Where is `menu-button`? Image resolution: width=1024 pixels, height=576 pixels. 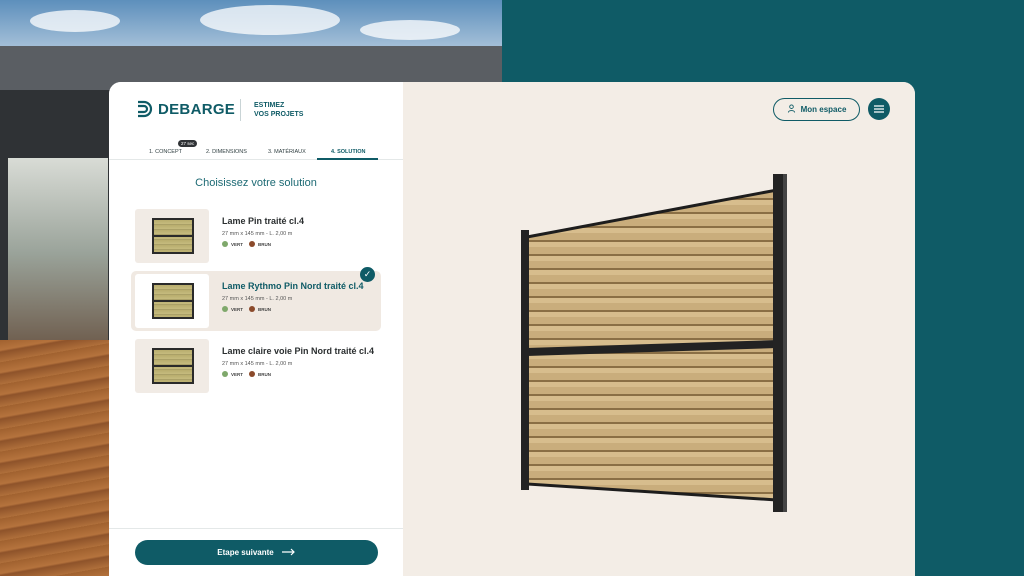
menu-button is located at coordinates (879, 109).